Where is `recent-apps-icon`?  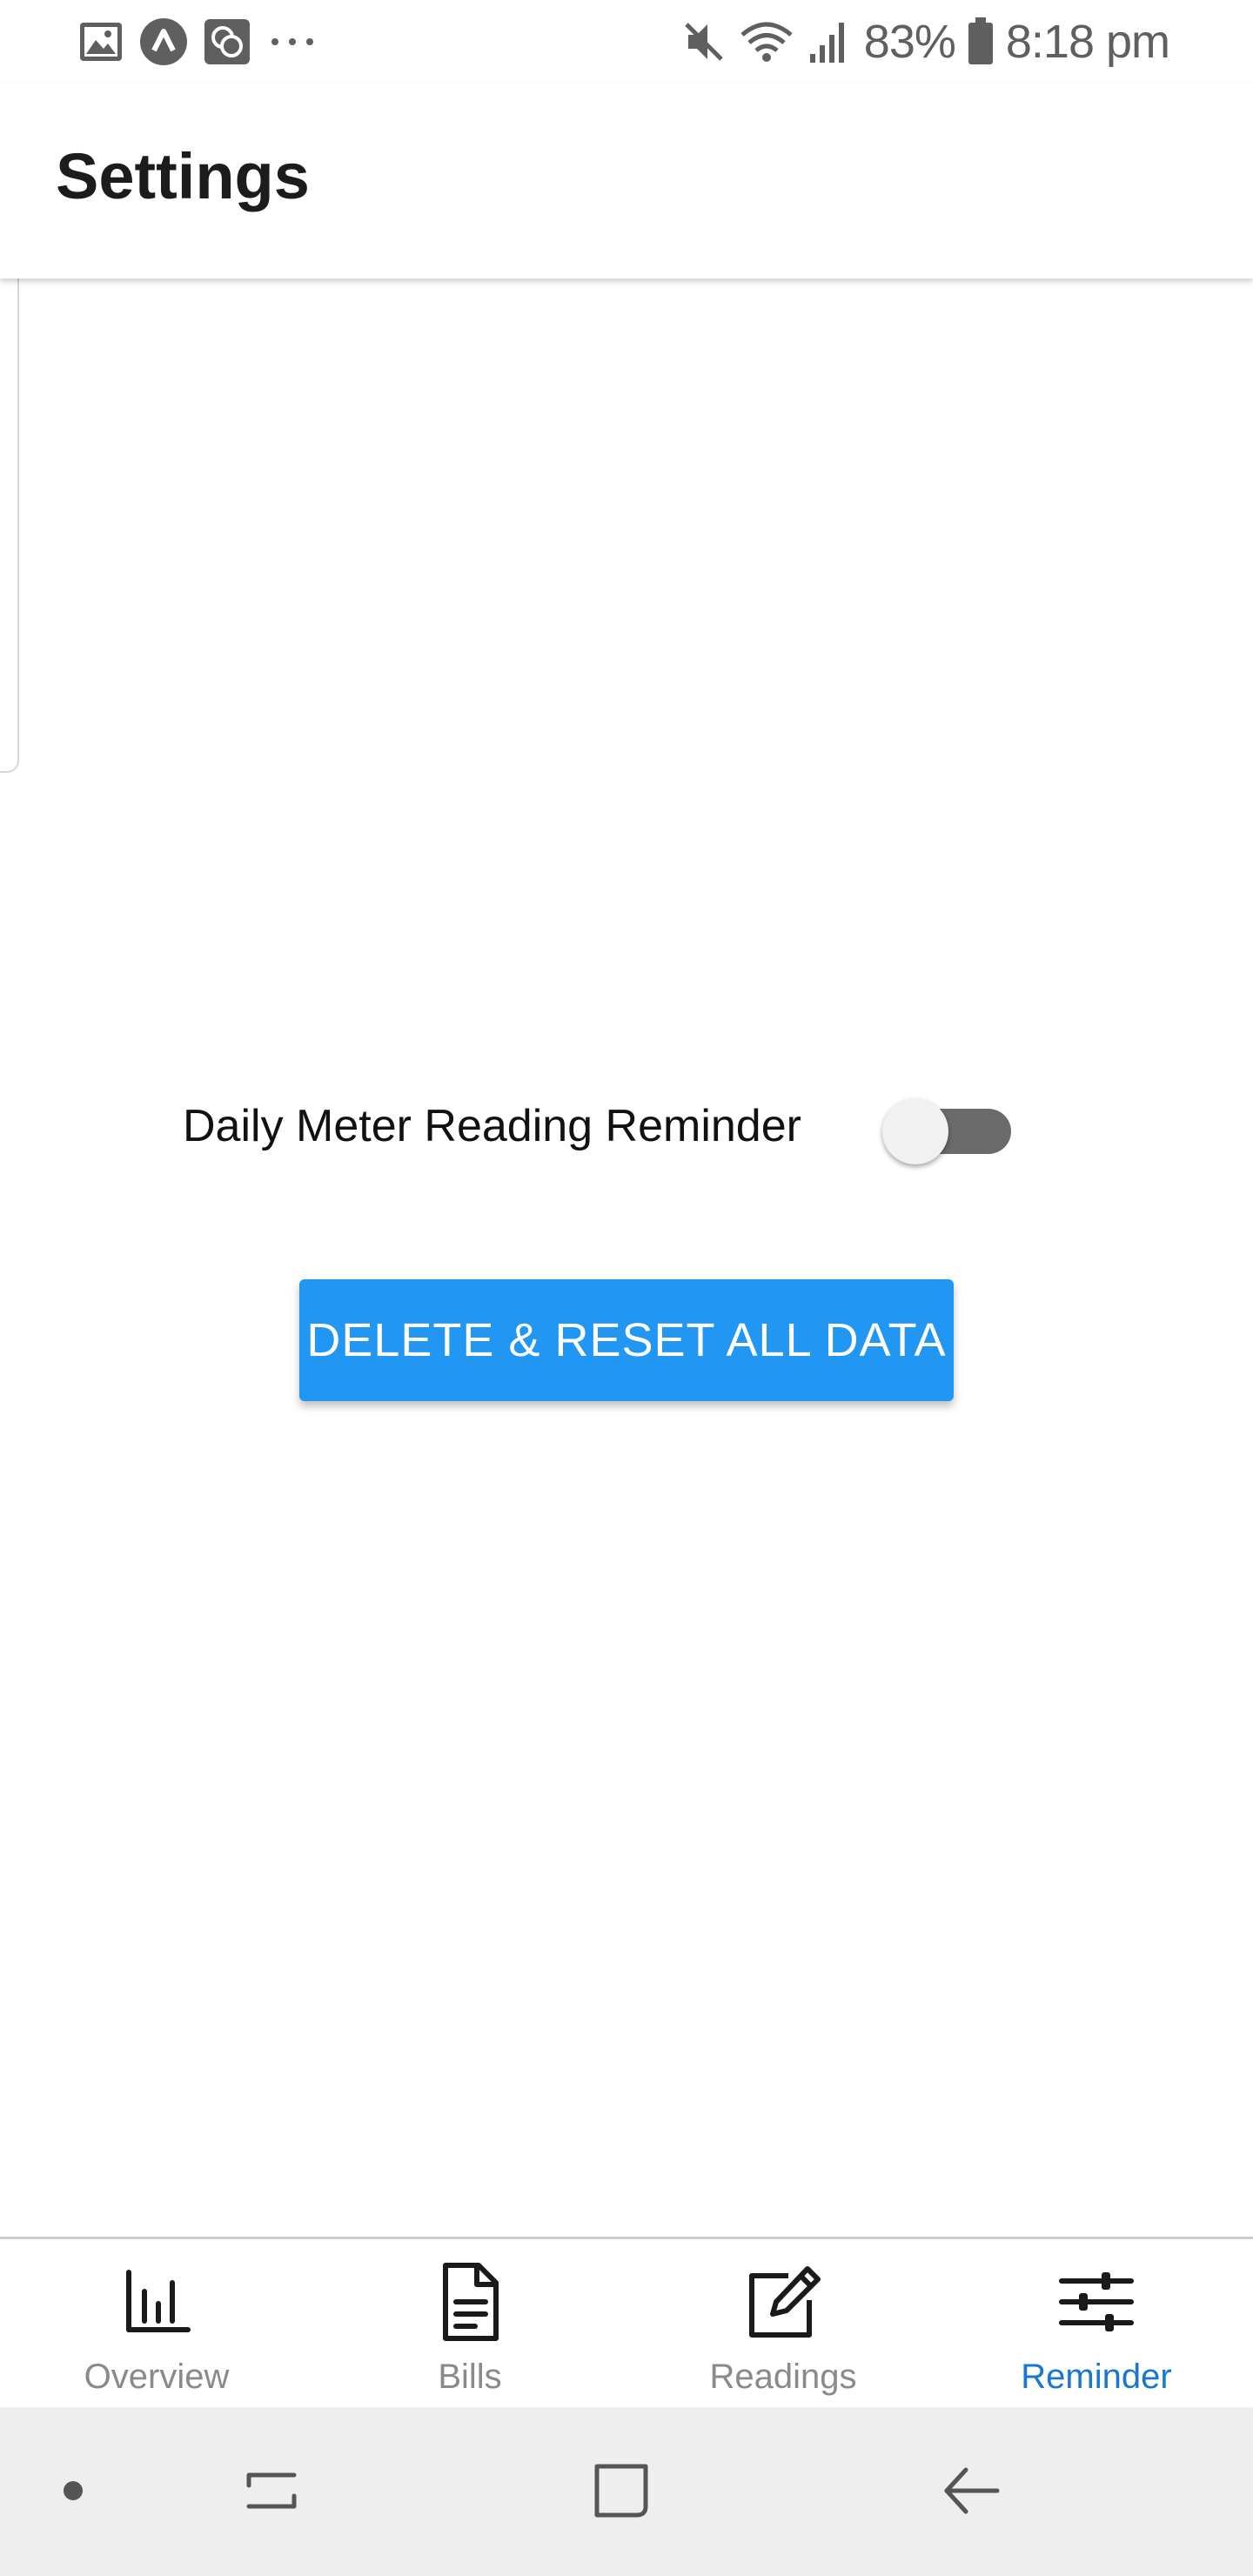
recent-apps-icon is located at coordinates (271, 2491).